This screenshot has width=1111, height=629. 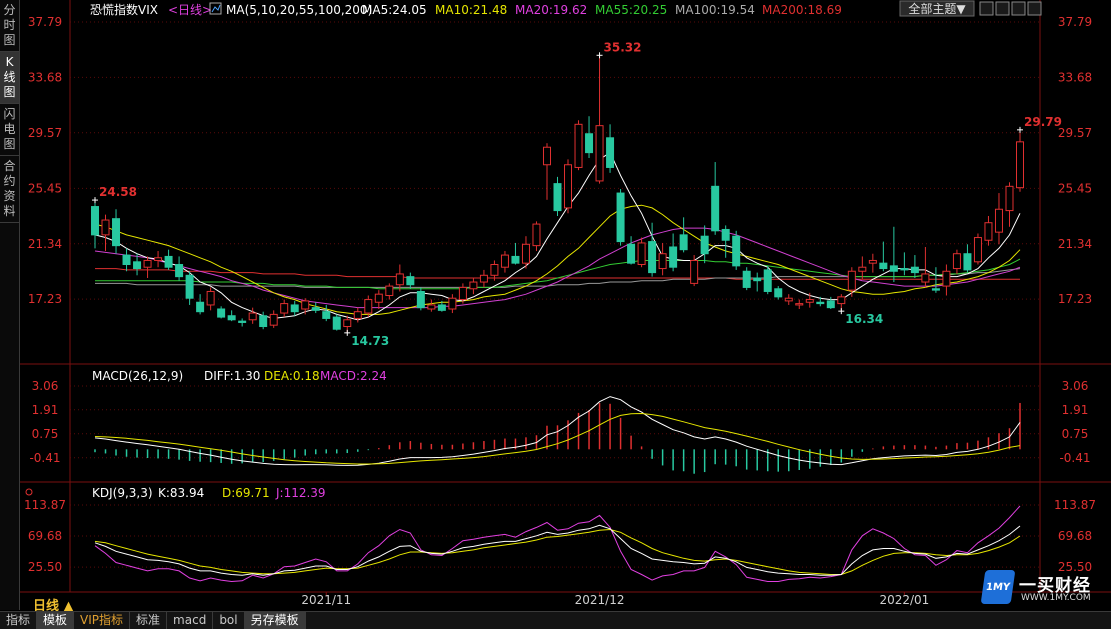 I want to click on ma-value: MA200:18.69, so click(x=802, y=10).